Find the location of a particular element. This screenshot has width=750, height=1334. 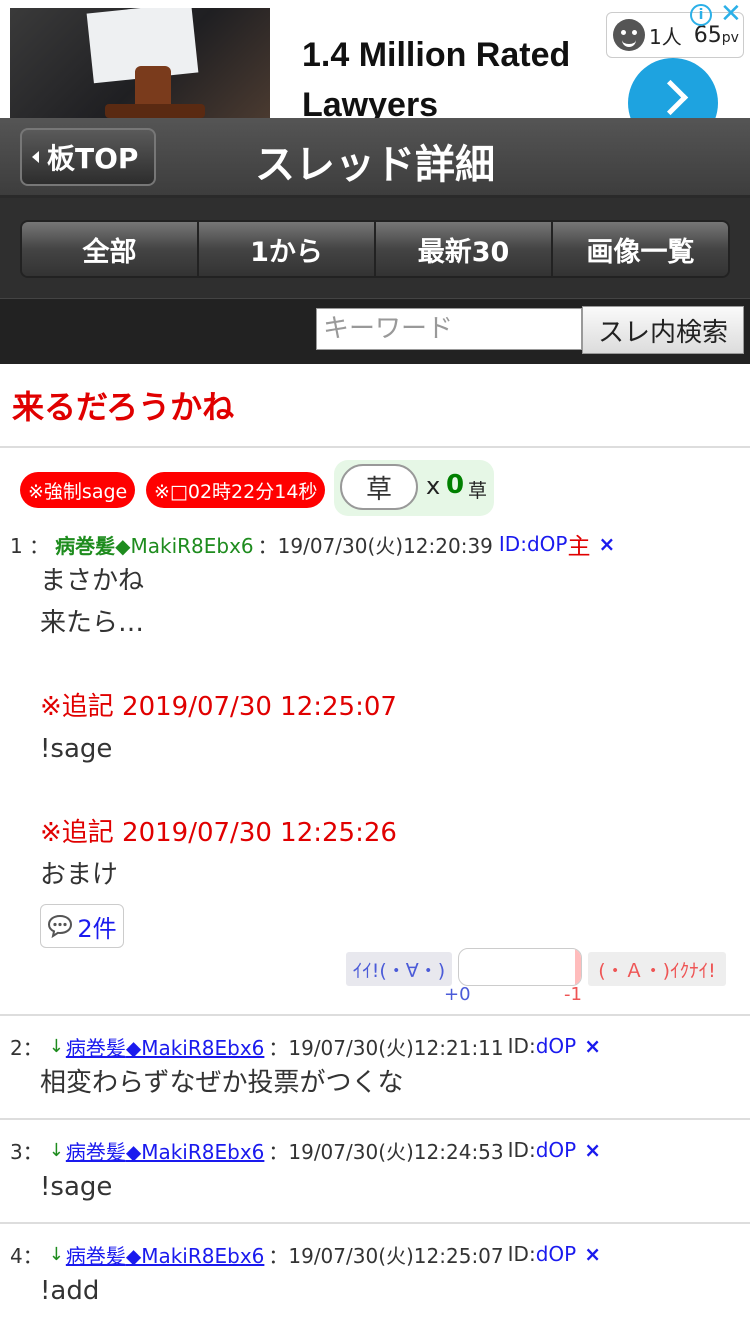

post-number-value: 2 is located at coordinates (16, 1047).